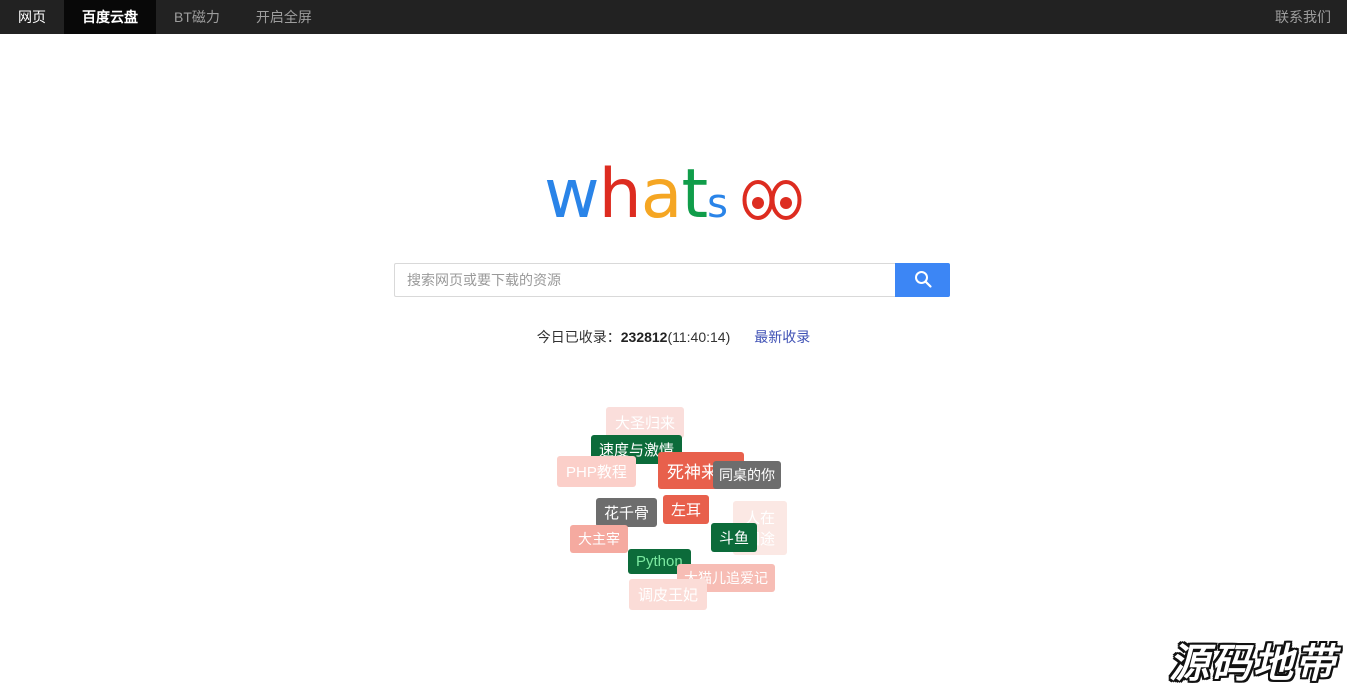  What do you see at coordinates (668, 594) in the screenshot?
I see `tag-cloud-item: 调皮王妃` at bounding box center [668, 594].